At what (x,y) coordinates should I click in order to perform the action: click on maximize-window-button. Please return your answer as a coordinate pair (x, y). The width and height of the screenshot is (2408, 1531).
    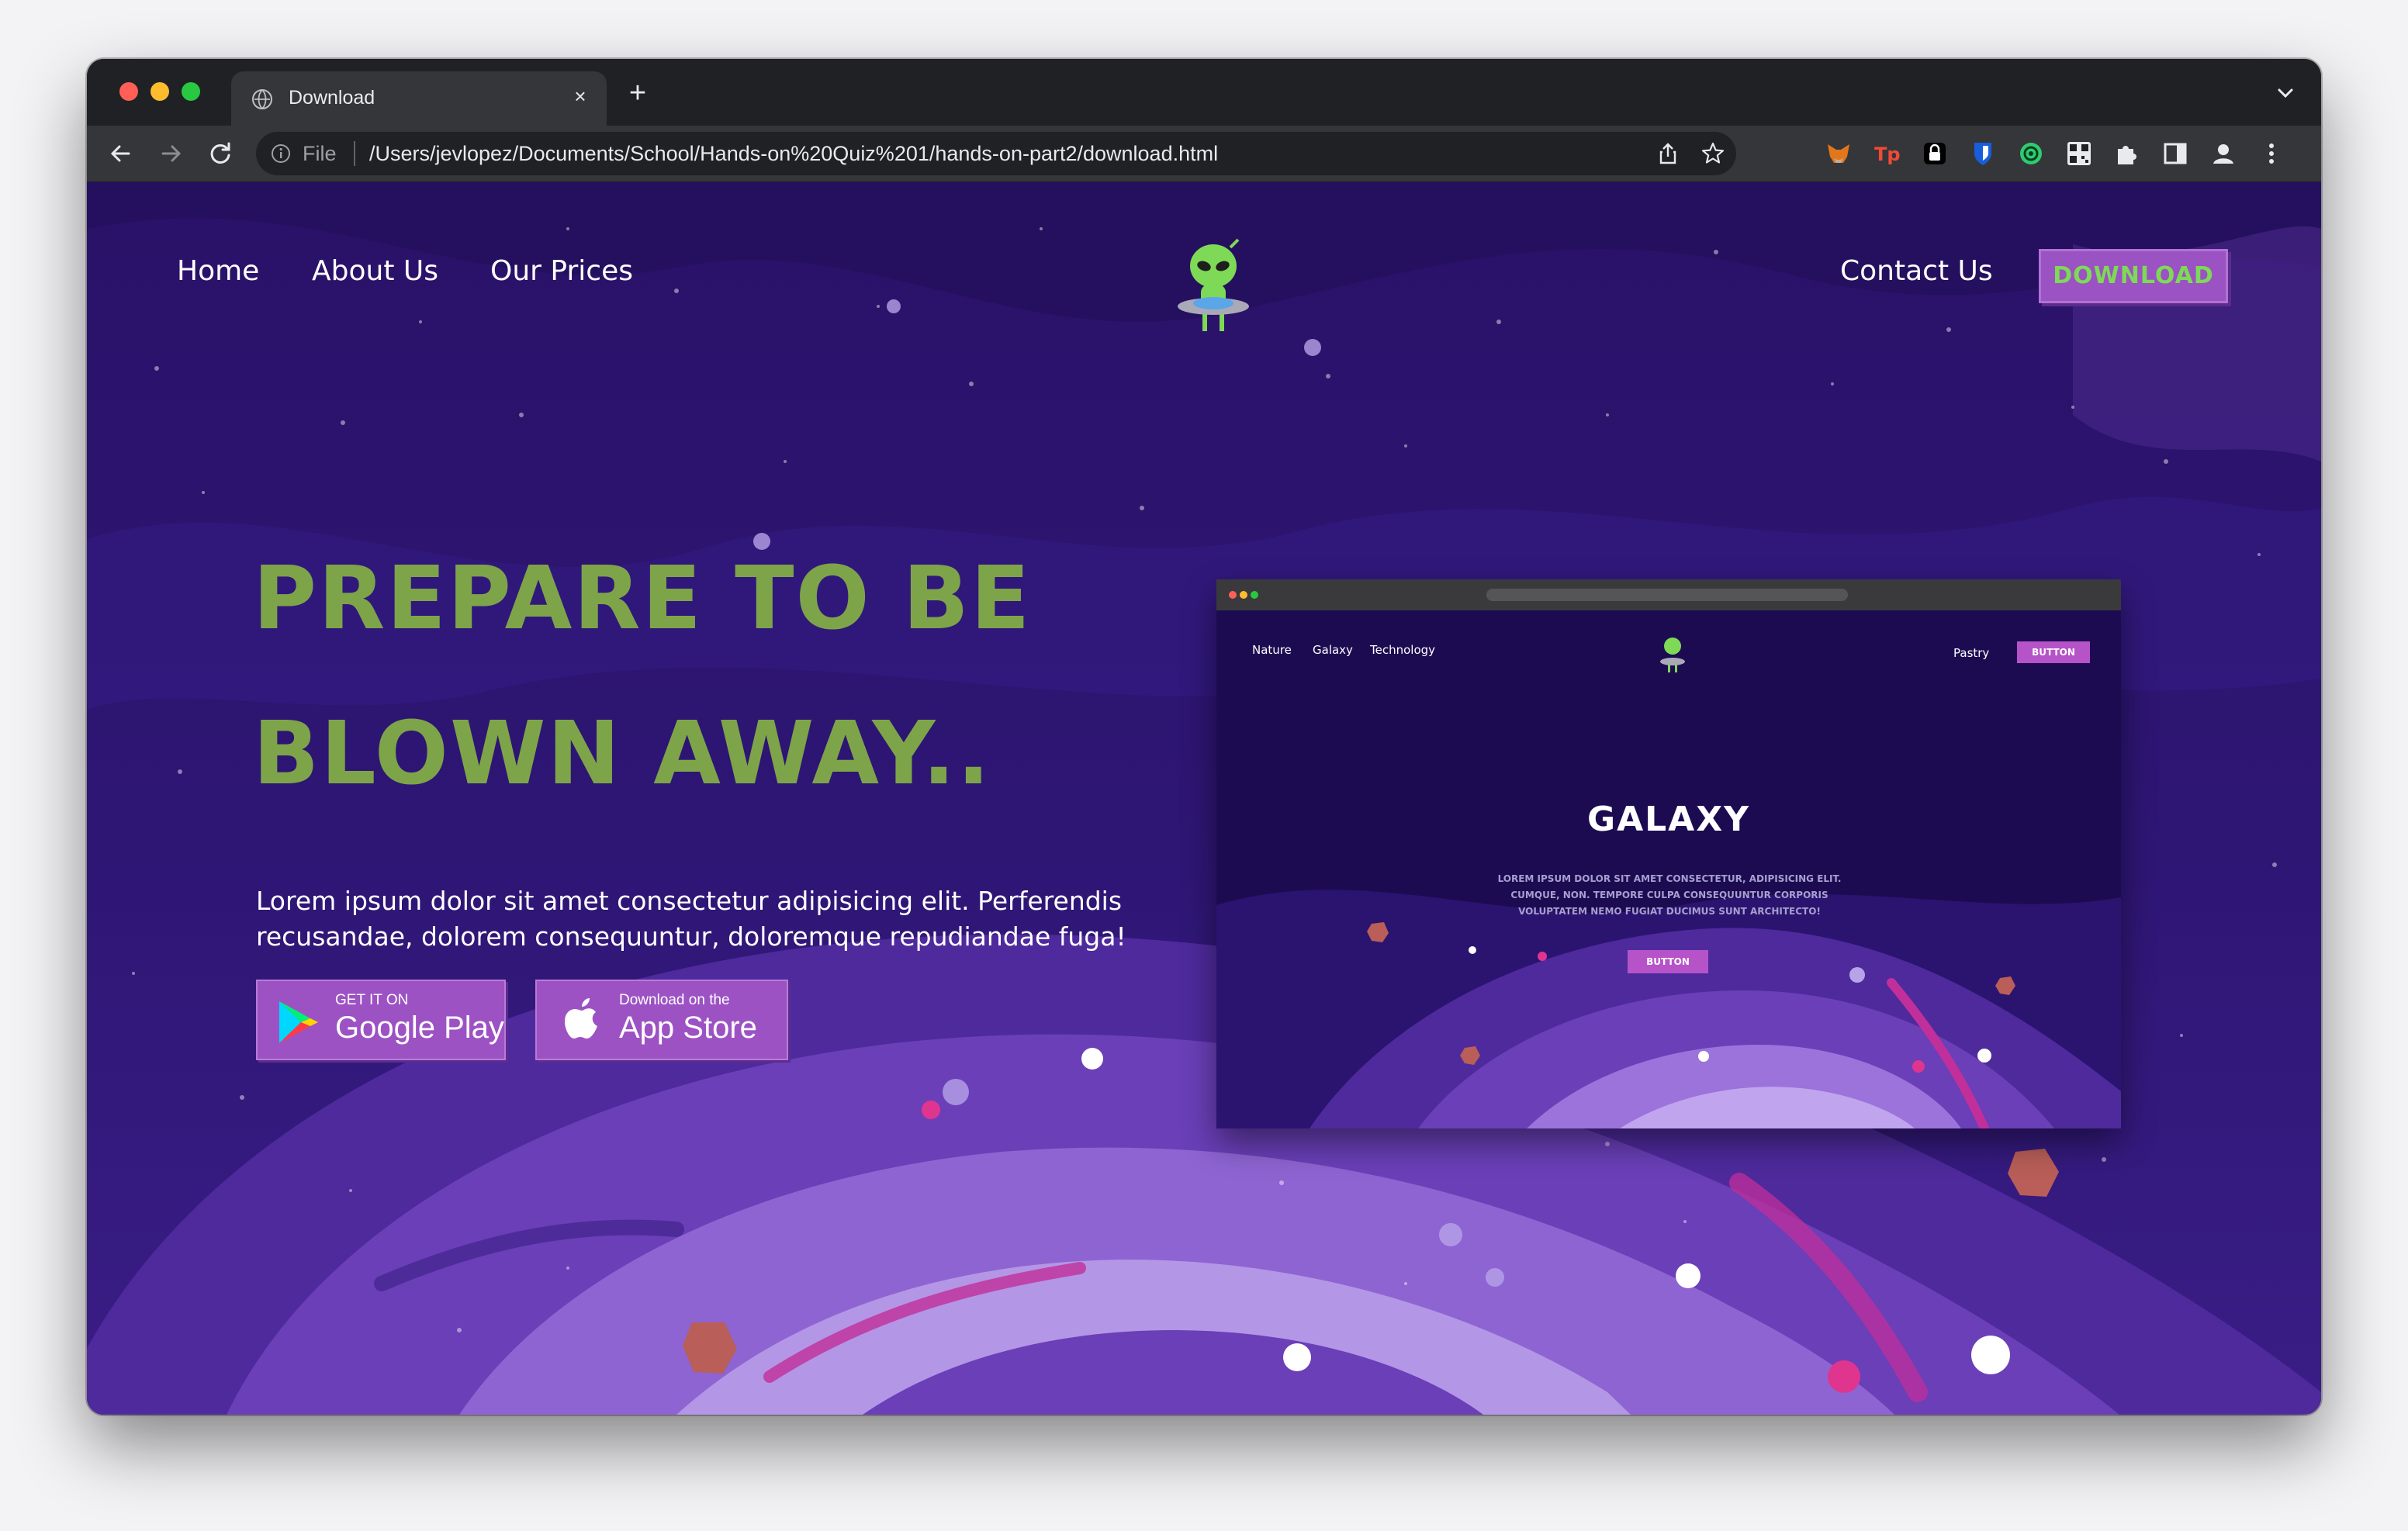
    Looking at the image, I should click on (191, 91).